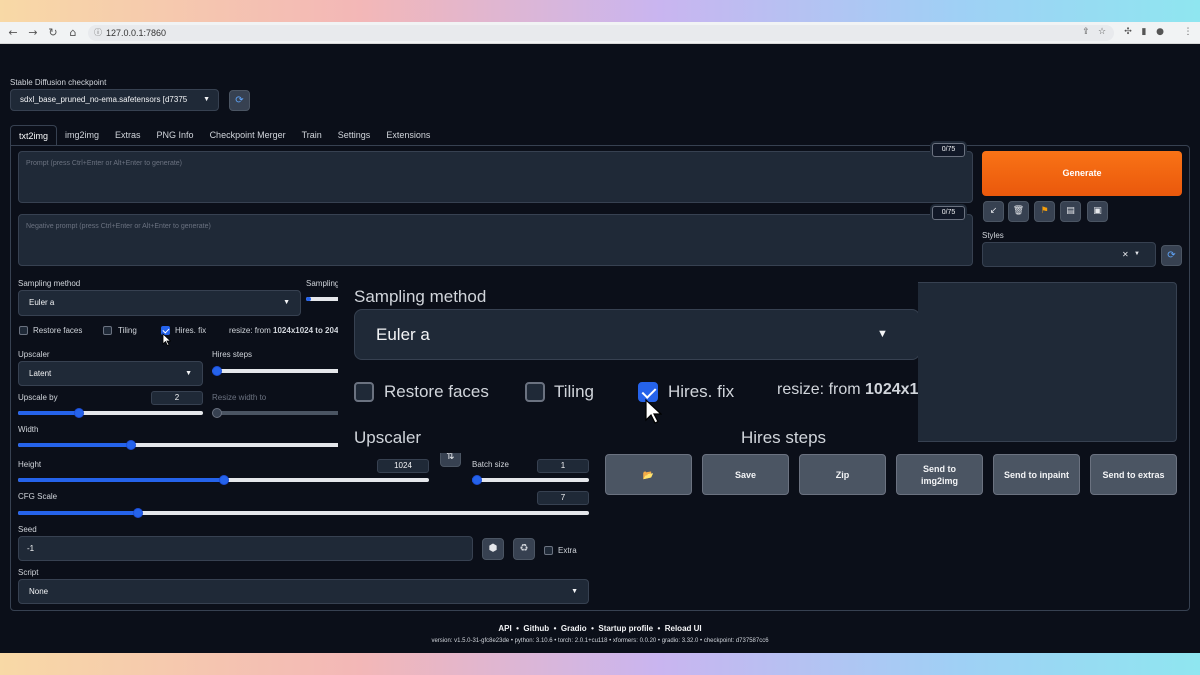 Image resolution: width=1200 pixels, height=675 pixels. What do you see at coordinates (128, 135) in the screenshot?
I see `tab-extras: Extras` at bounding box center [128, 135].